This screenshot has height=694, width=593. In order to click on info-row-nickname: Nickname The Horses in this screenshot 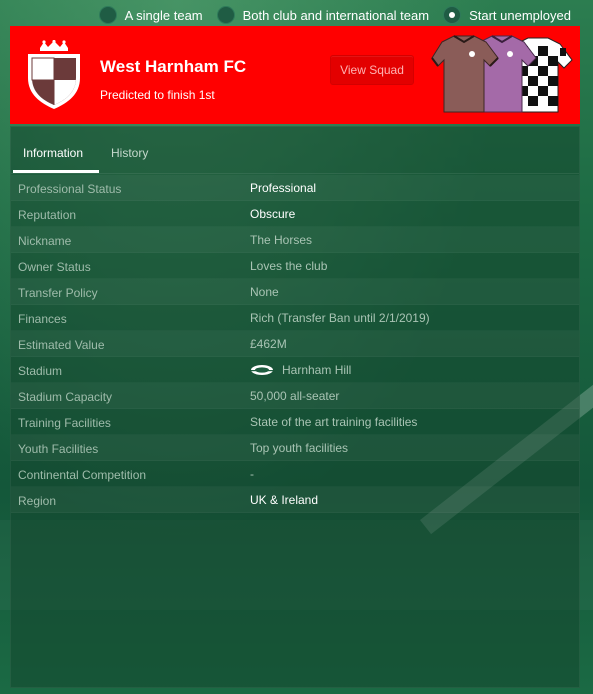, I will do `click(295, 240)`.